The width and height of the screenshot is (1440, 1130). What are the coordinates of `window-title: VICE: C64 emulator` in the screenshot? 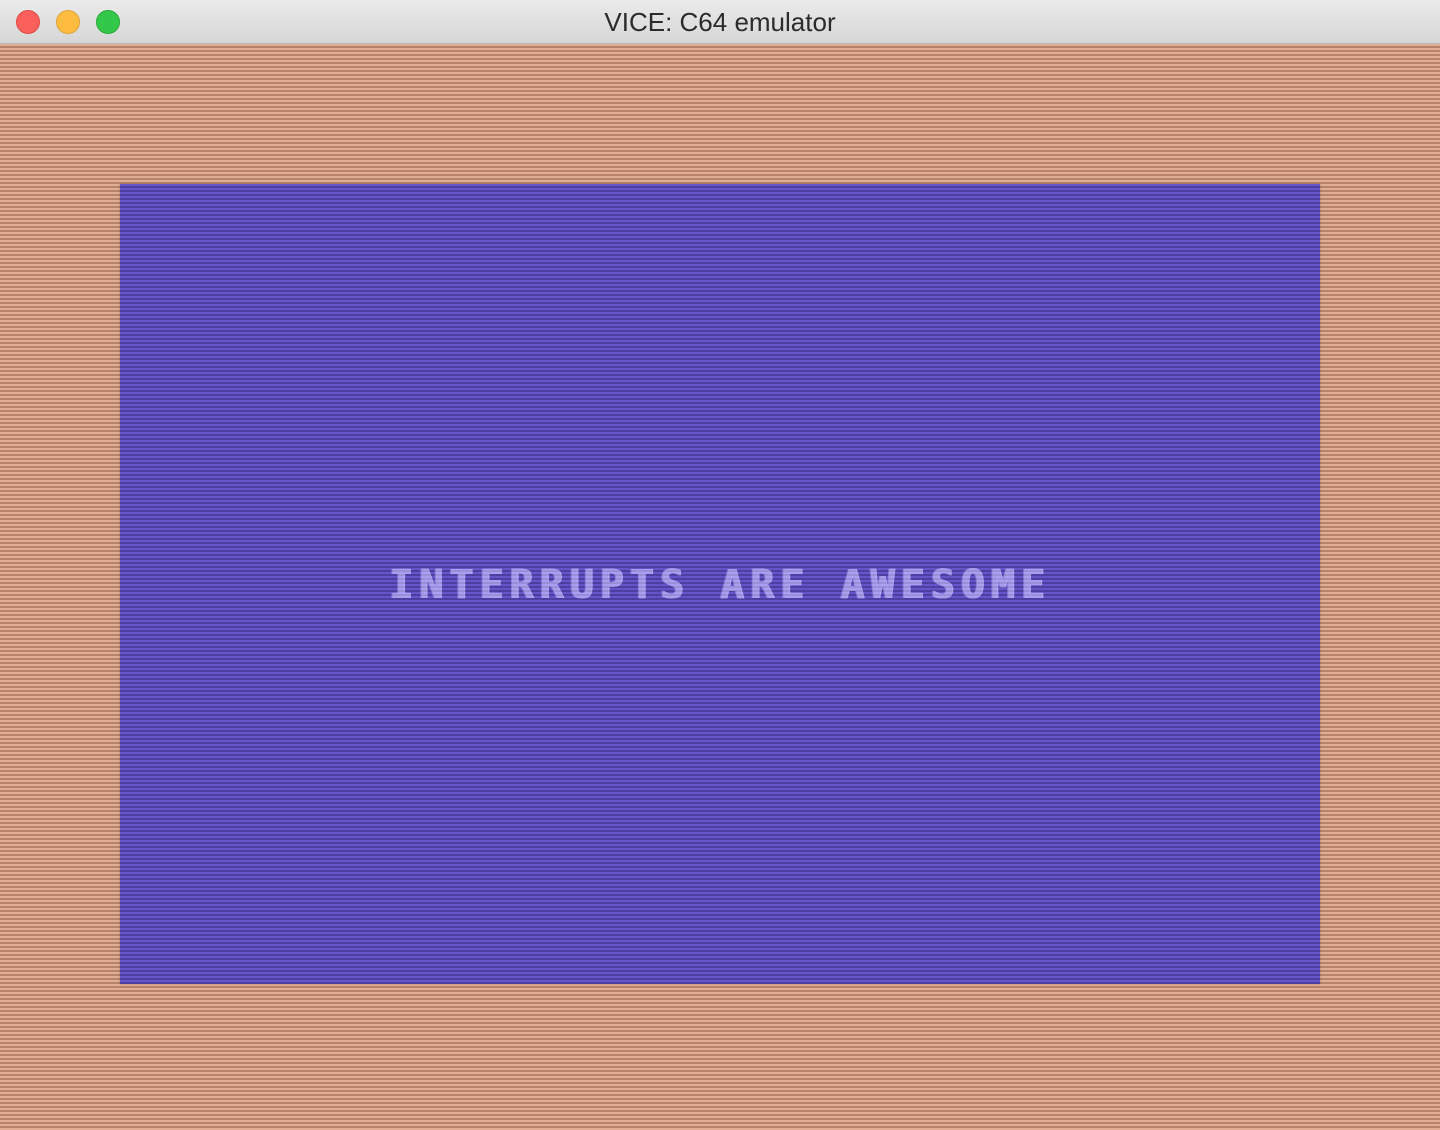 It's located at (720, 22).